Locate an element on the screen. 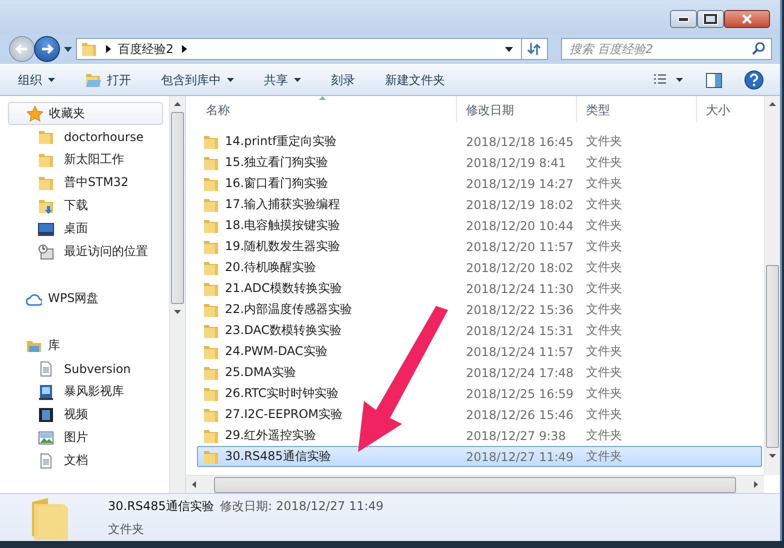 Image resolution: width=784 pixels, height=548 pixels. toolbar-button: 包含到库中 is located at coordinates (197, 80).